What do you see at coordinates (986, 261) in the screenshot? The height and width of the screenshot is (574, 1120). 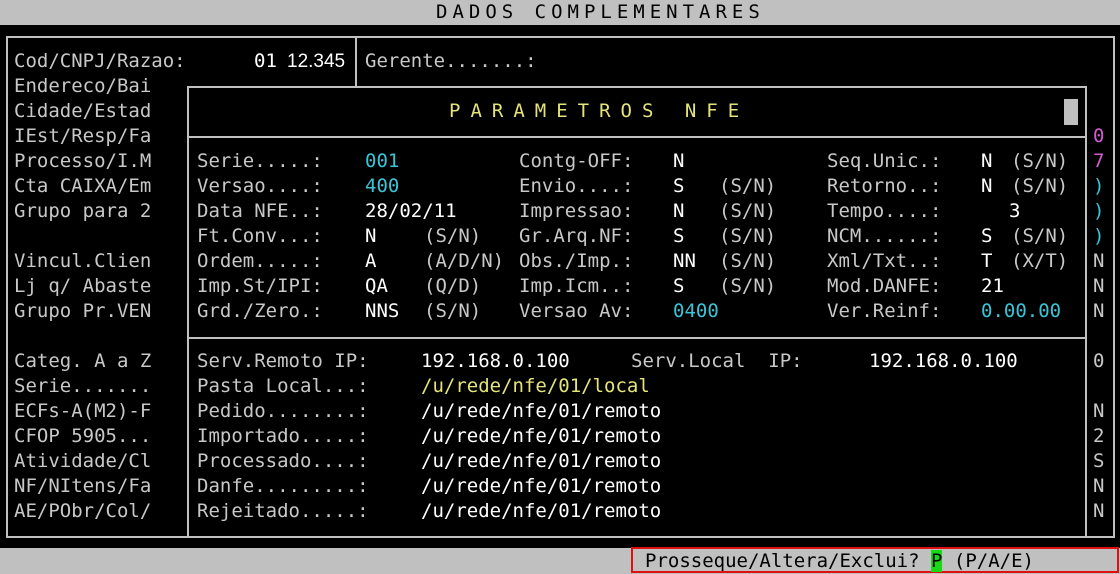 I see `param-value-field: T` at bounding box center [986, 261].